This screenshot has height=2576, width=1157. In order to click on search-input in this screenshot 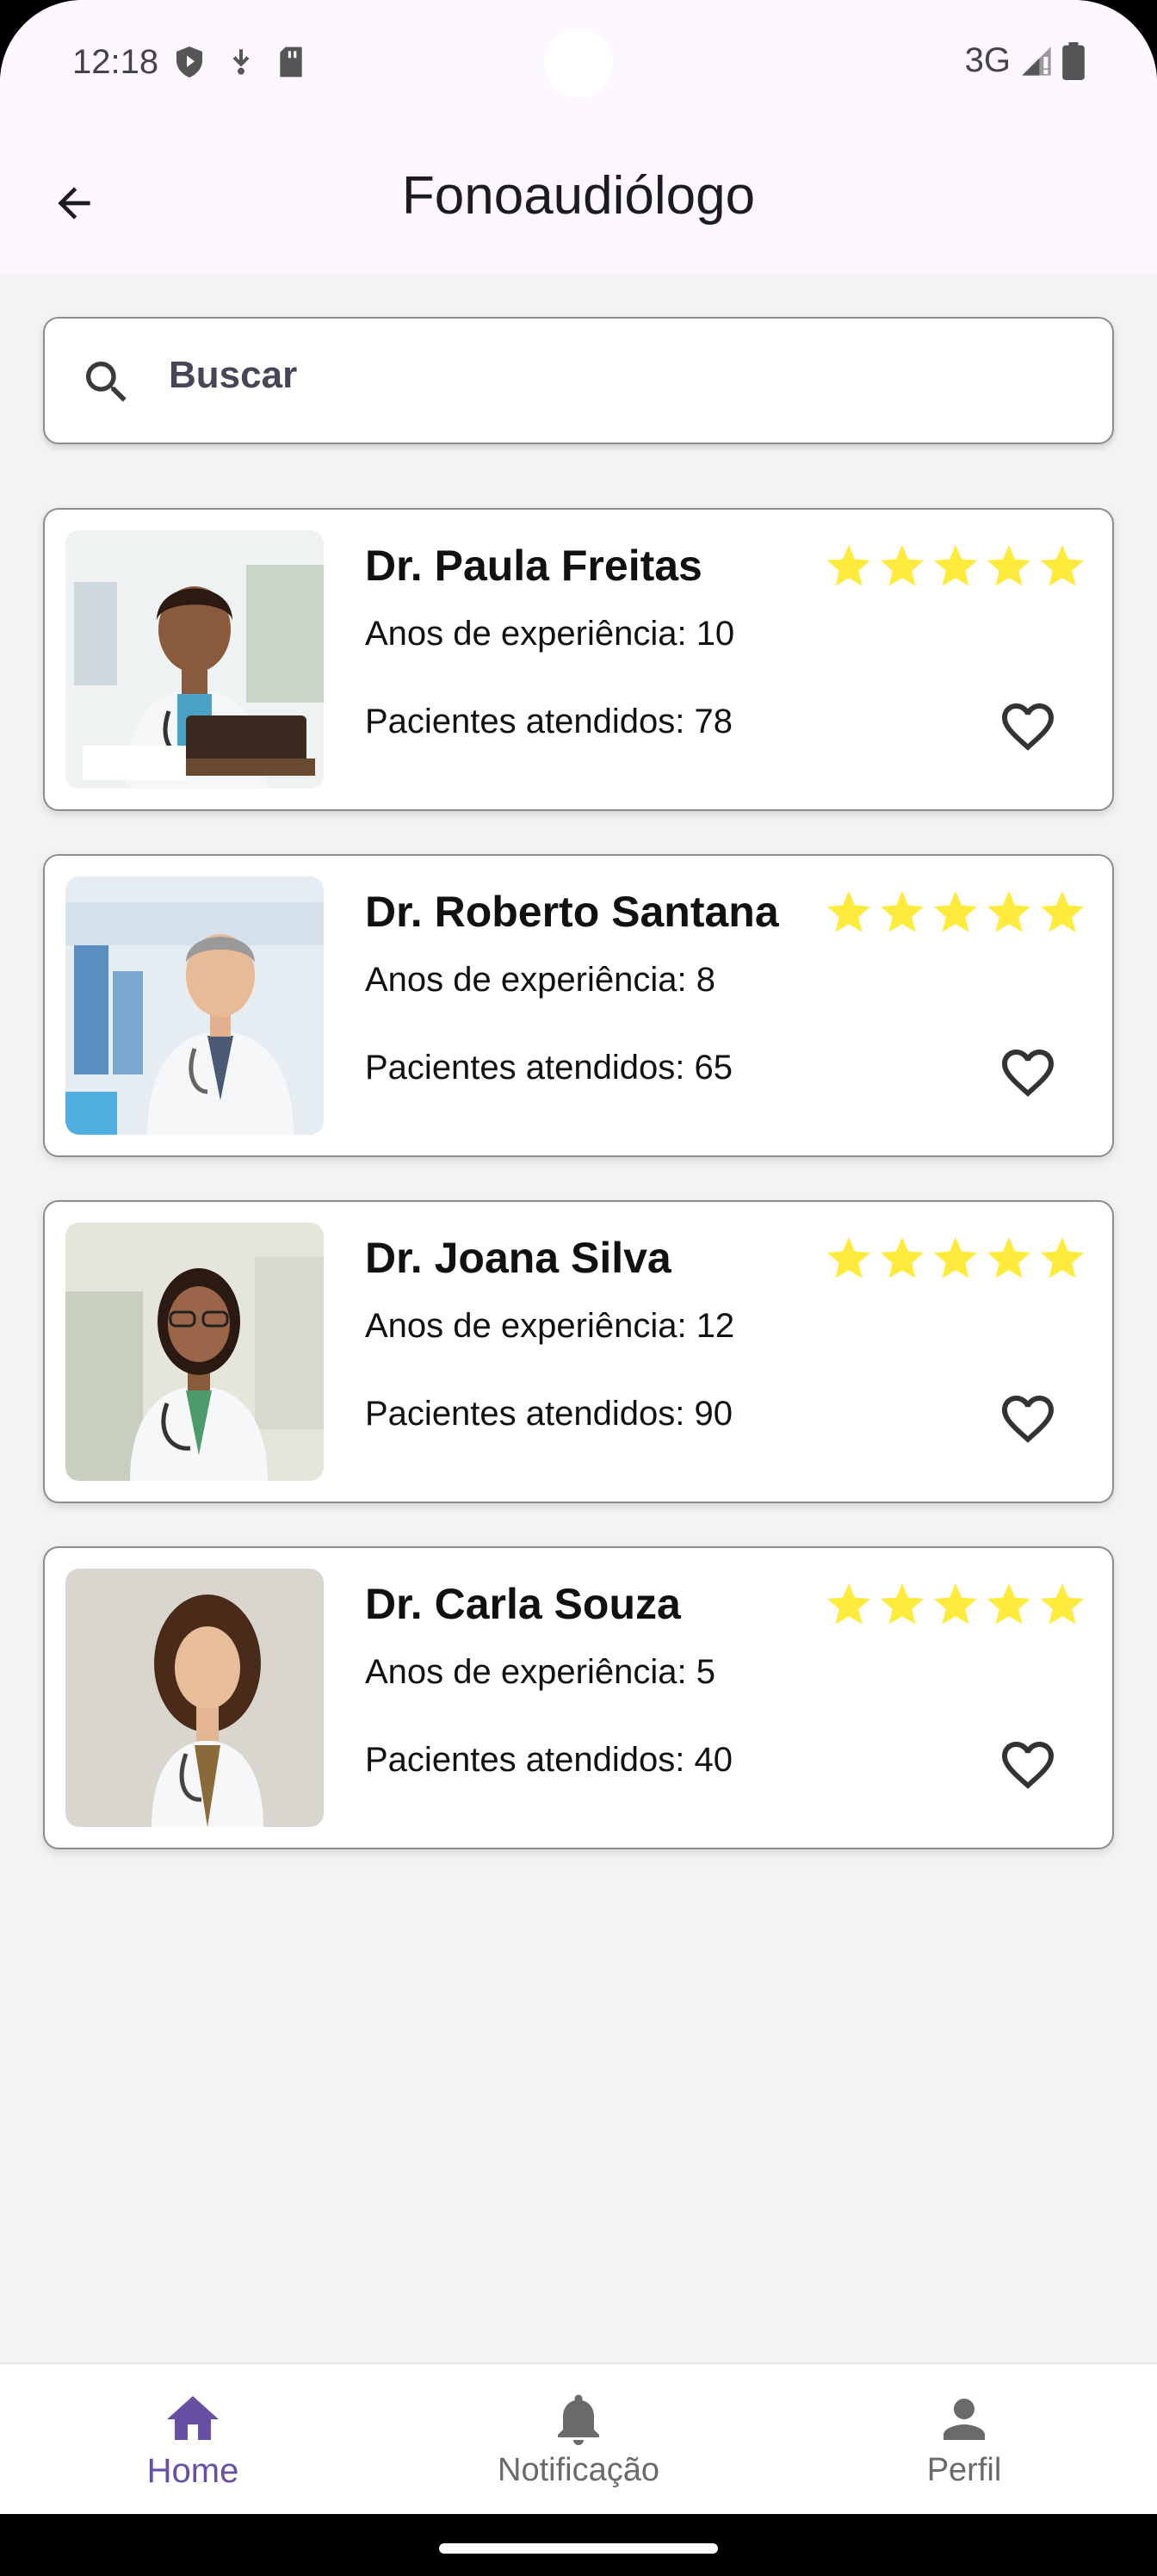, I will do `click(625, 376)`.